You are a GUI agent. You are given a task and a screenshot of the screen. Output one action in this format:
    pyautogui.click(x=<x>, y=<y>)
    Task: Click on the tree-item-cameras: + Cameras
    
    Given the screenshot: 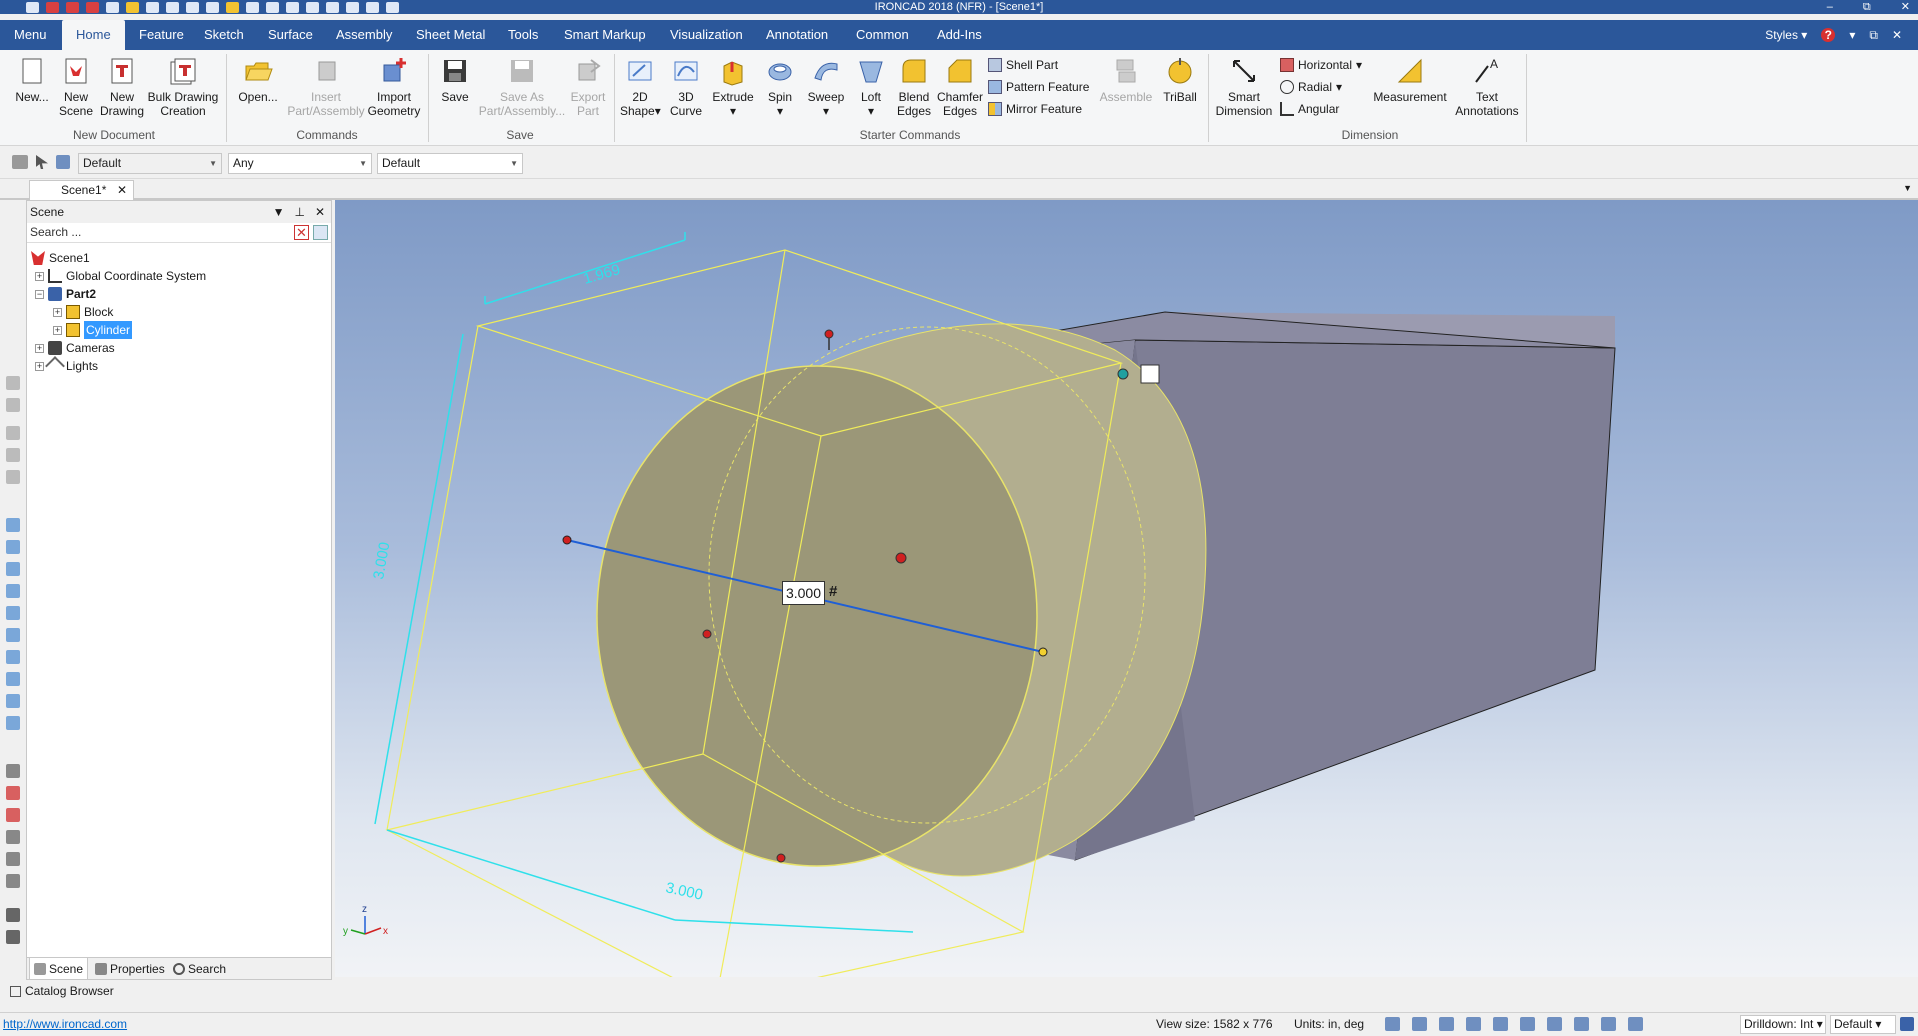 What is the action you would take?
    pyautogui.click(x=75, y=348)
    